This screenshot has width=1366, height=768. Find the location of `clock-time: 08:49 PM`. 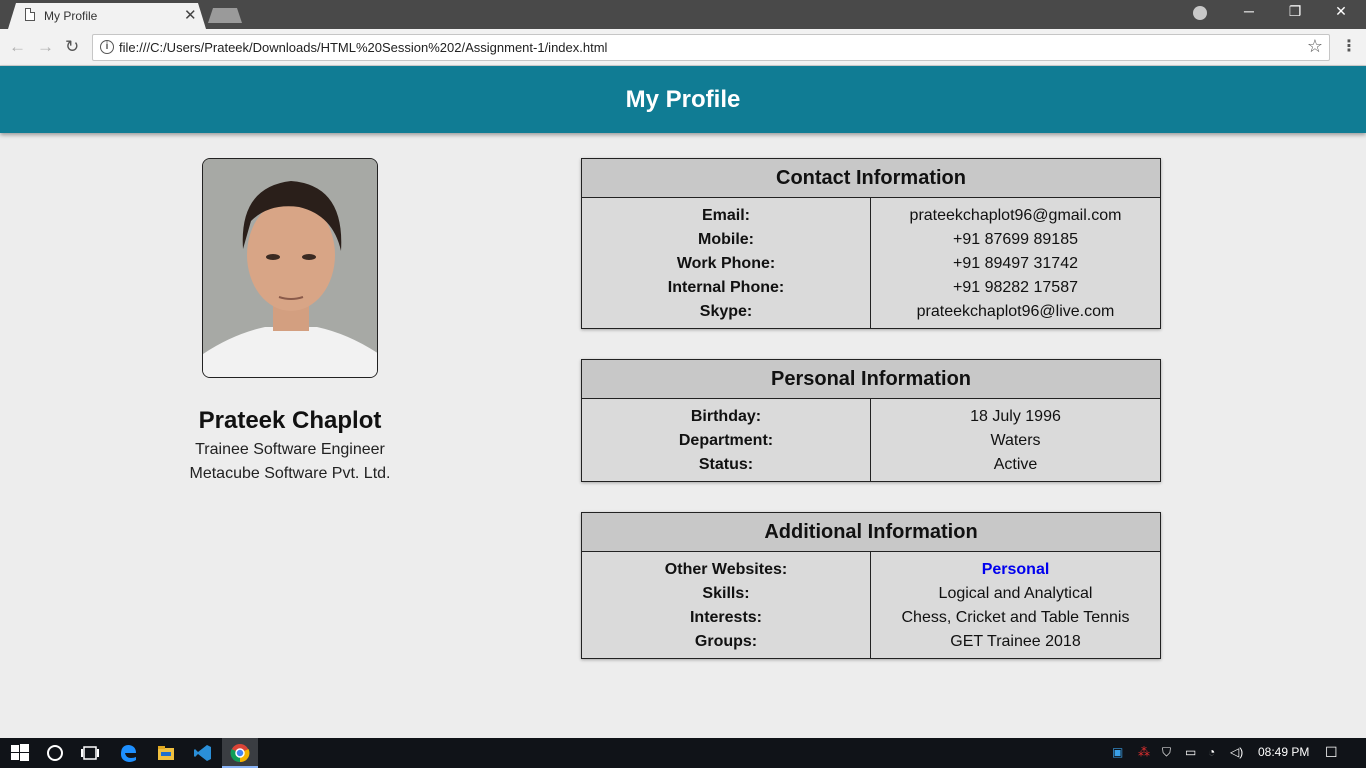

clock-time: 08:49 PM is located at coordinates (1283, 752).